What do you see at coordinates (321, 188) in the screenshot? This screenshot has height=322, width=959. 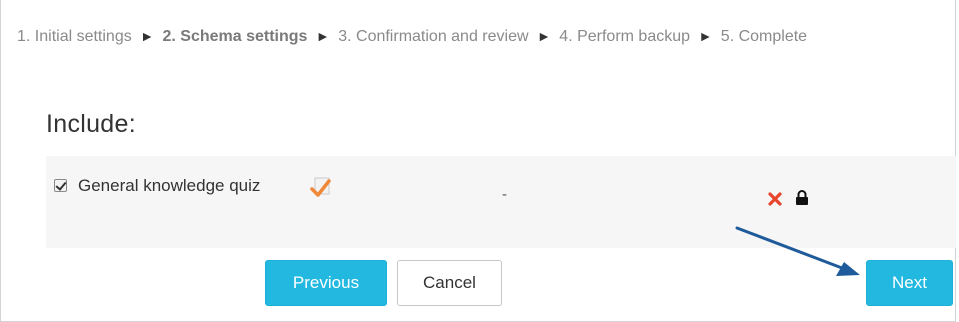 I see `edit-check-icon` at bounding box center [321, 188].